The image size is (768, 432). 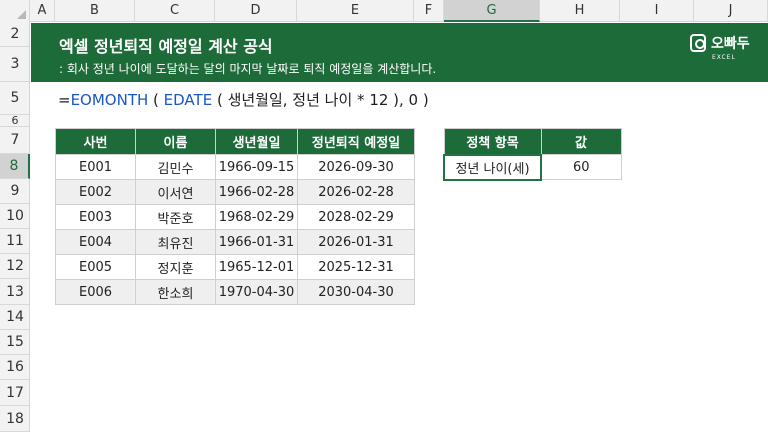 I want to click on header-policy-value: 값, so click(x=581, y=141).